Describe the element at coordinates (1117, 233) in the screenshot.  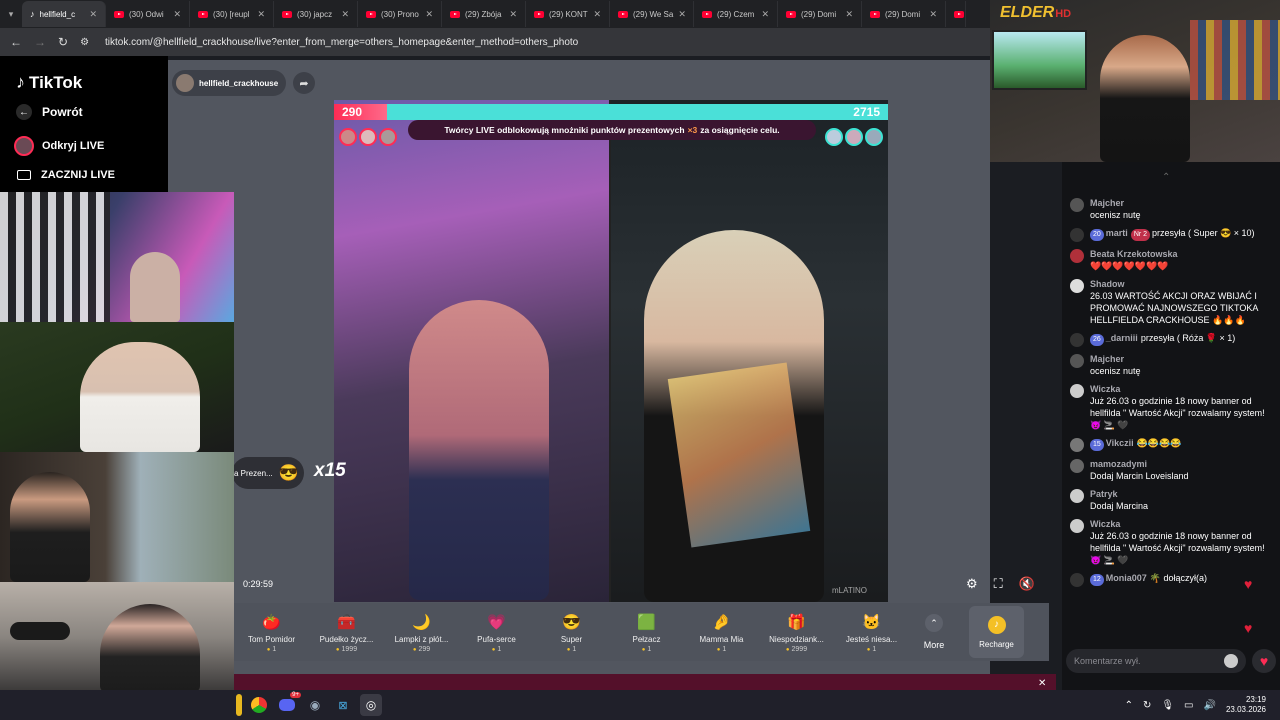
I see `chat-username: marti` at that location.